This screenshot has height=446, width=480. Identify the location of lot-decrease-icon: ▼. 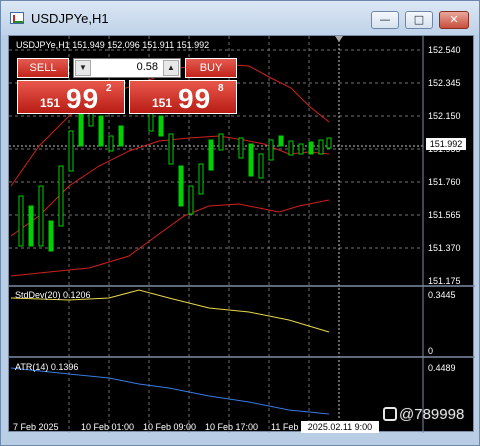
(83, 68).